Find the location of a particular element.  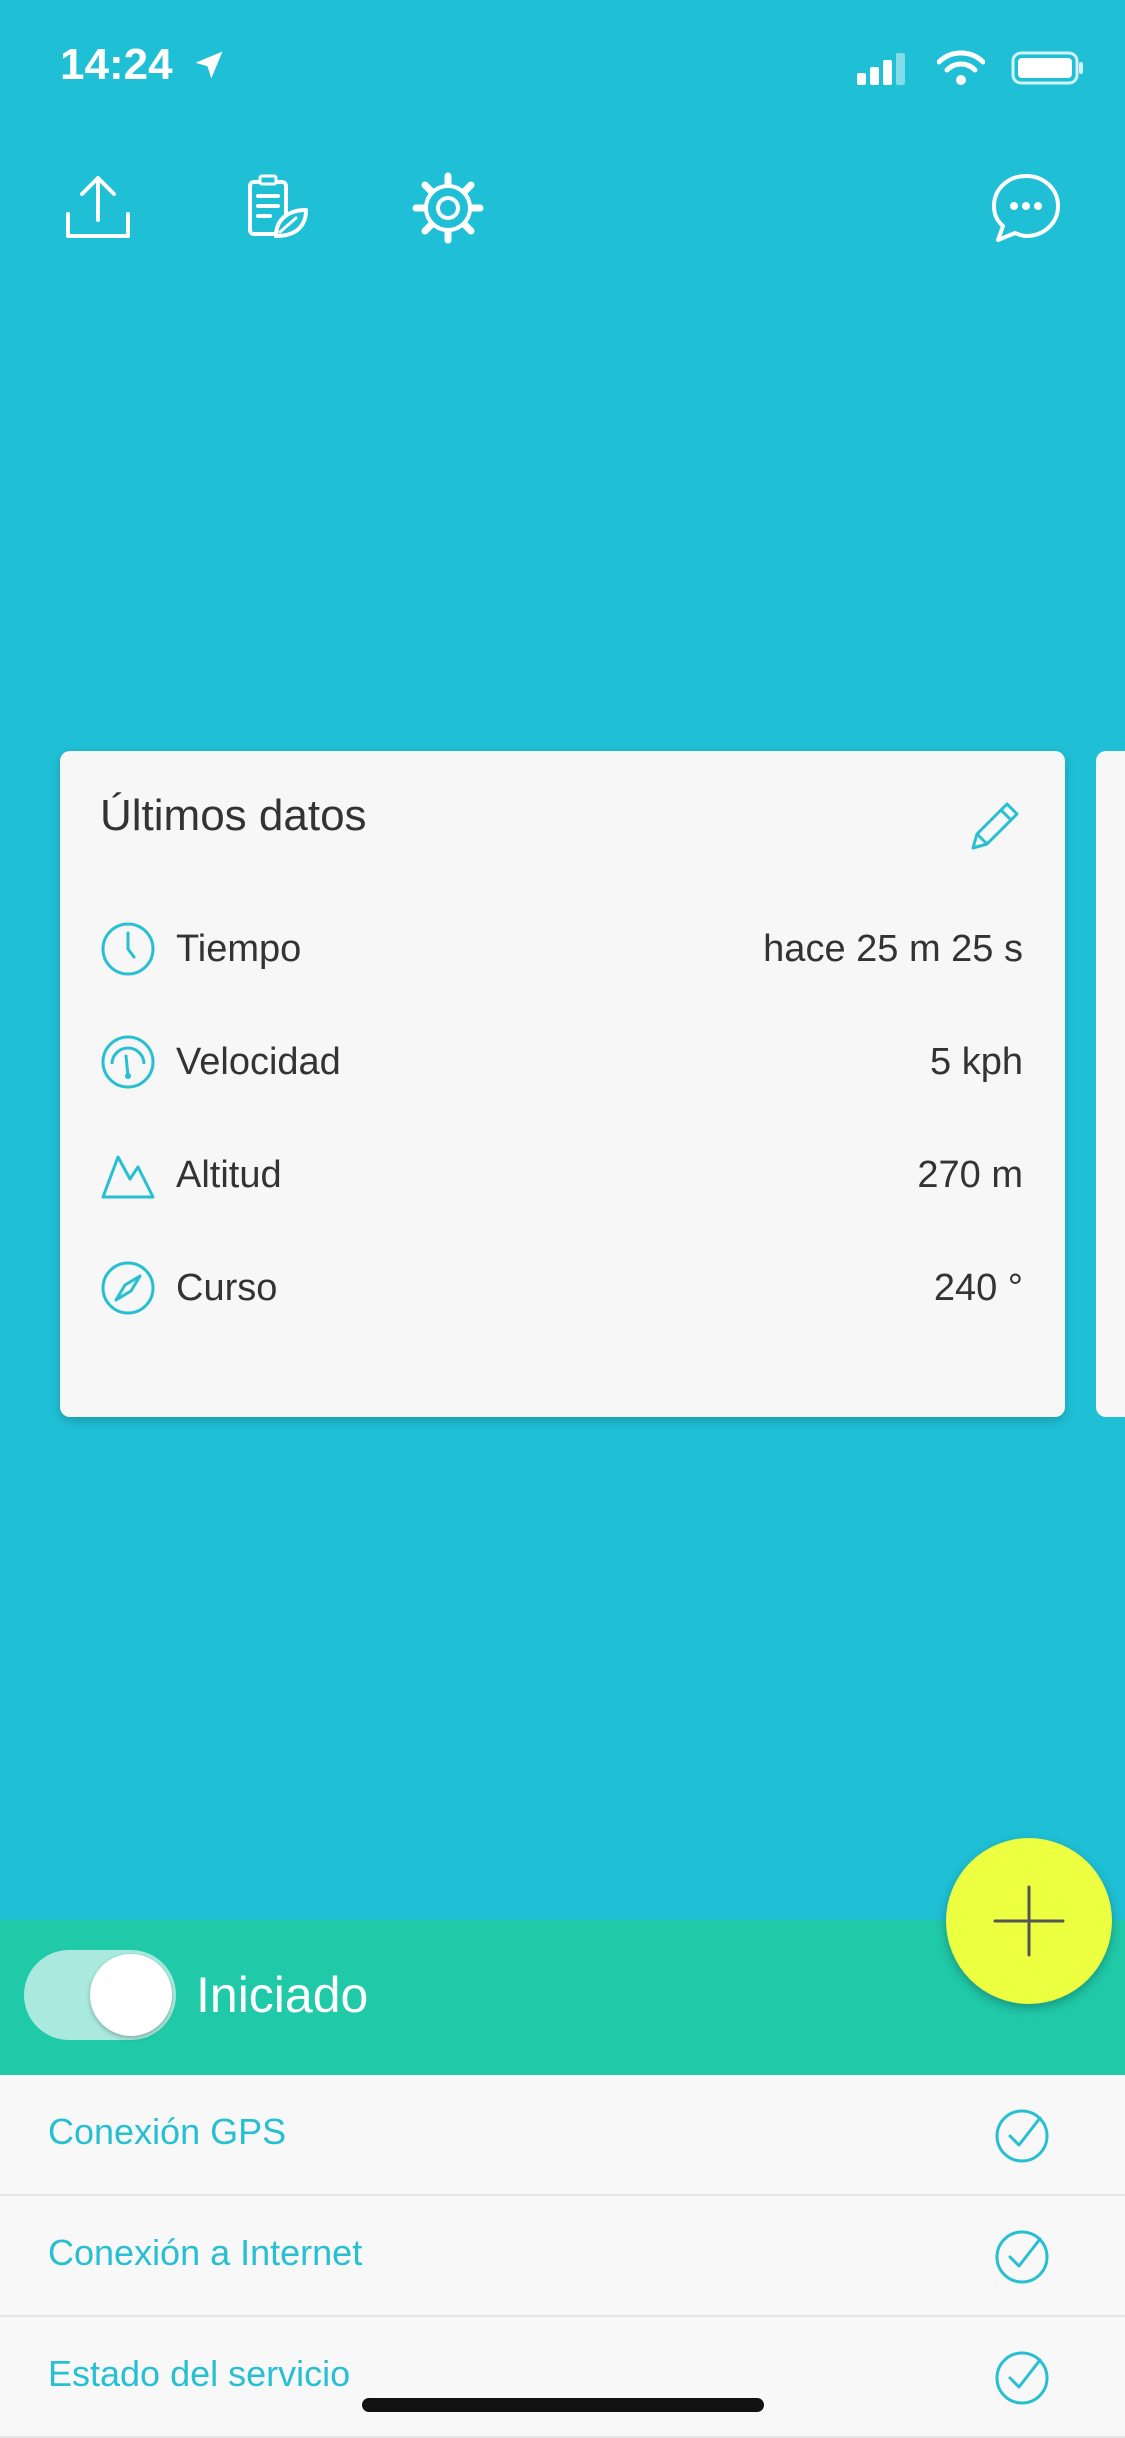

status-item-internet: Conexión a Internet is located at coordinates (562, 2256).